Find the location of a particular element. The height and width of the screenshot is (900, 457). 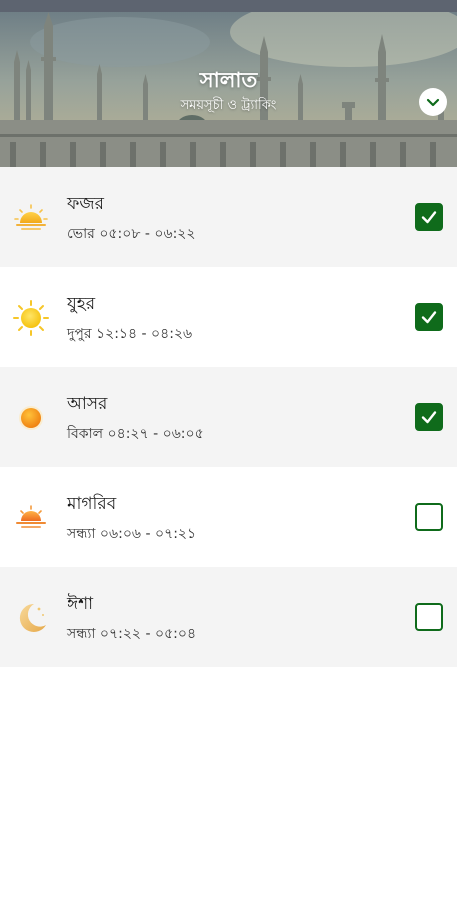

chevron-down-icon is located at coordinates (433, 102).